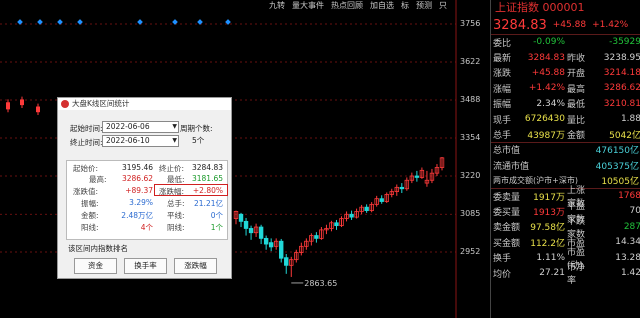 The image size is (640, 318). What do you see at coordinates (621, 88) in the screenshot?
I see `quote-value: 3286.62` at bounding box center [621, 88].